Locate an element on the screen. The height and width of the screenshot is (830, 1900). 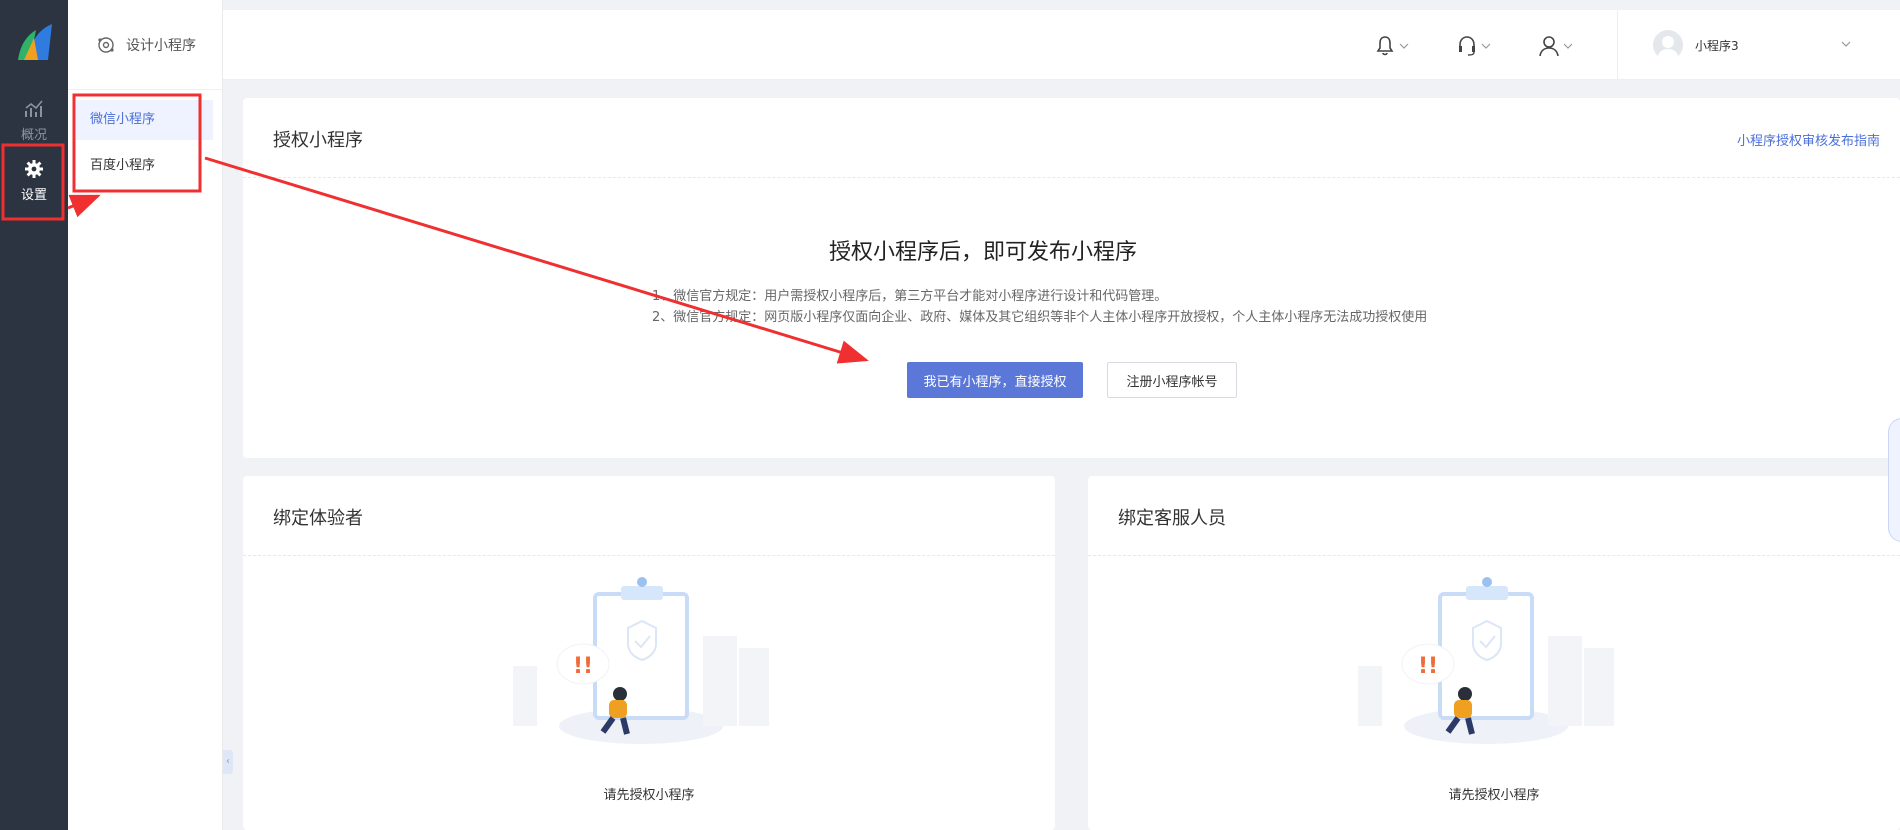
rule-line-1: 1、微信官方规定：用户需授权小程序后，第三方平台才能对小程序进行设计和代码管理。 is located at coordinates (910, 296).